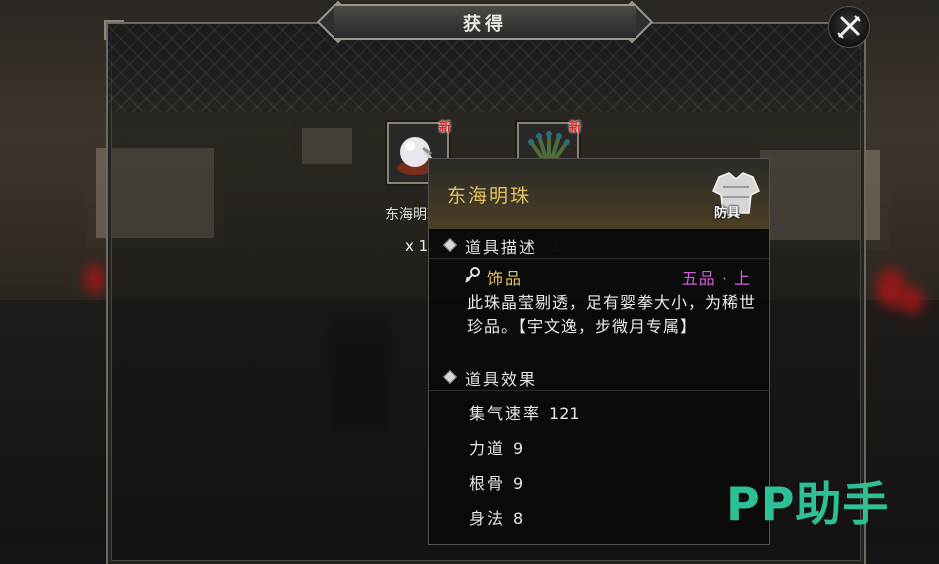 This screenshot has height=564, width=939. Describe the element at coordinates (487, 483) in the screenshot. I see `stat-label: 根骨` at that location.